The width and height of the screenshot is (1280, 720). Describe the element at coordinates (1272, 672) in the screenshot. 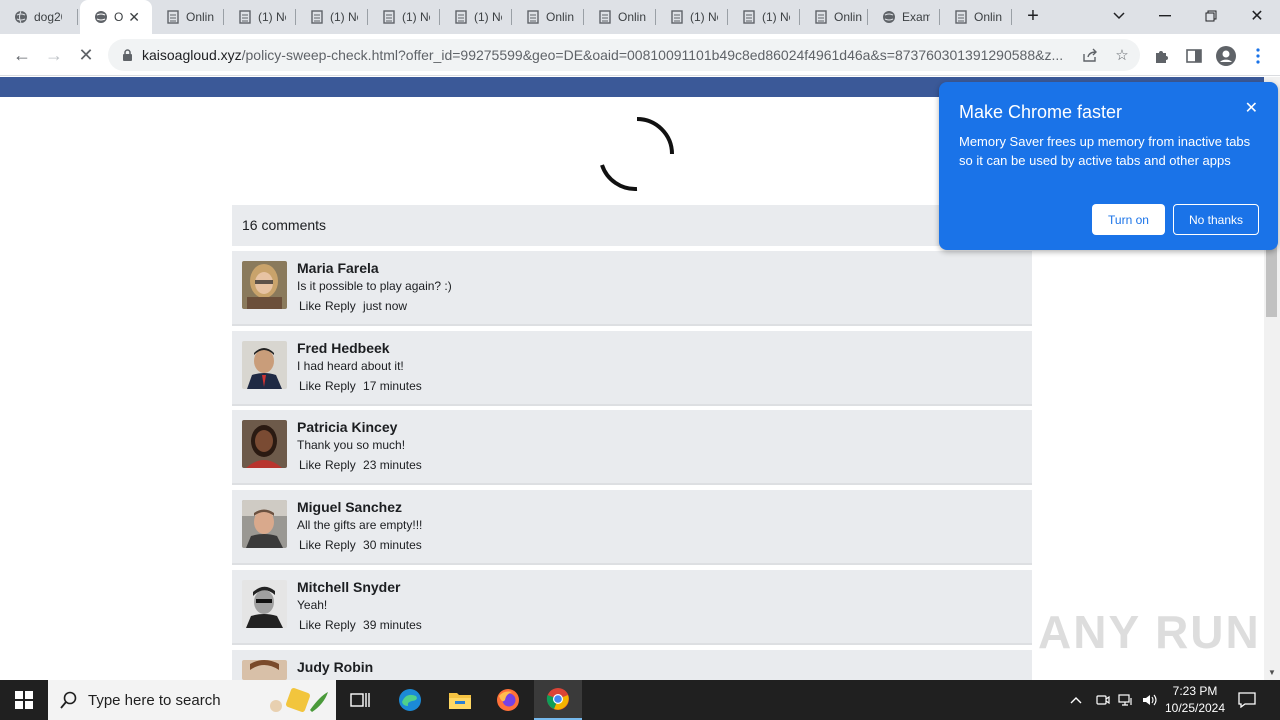

I see `scroll-down-arrow-icon: ▼` at that location.